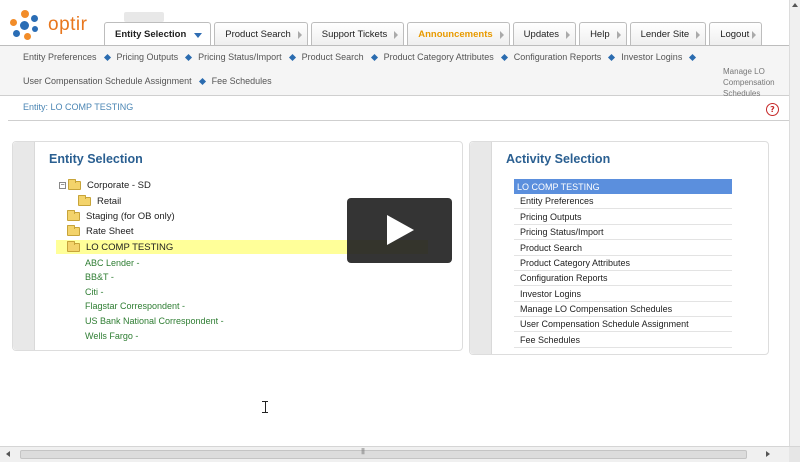 Image resolution: width=800 pixels, height=462 pixels. I want to click on activity-item-pricing-status: Pricing Status/Import, so click(623, 232).